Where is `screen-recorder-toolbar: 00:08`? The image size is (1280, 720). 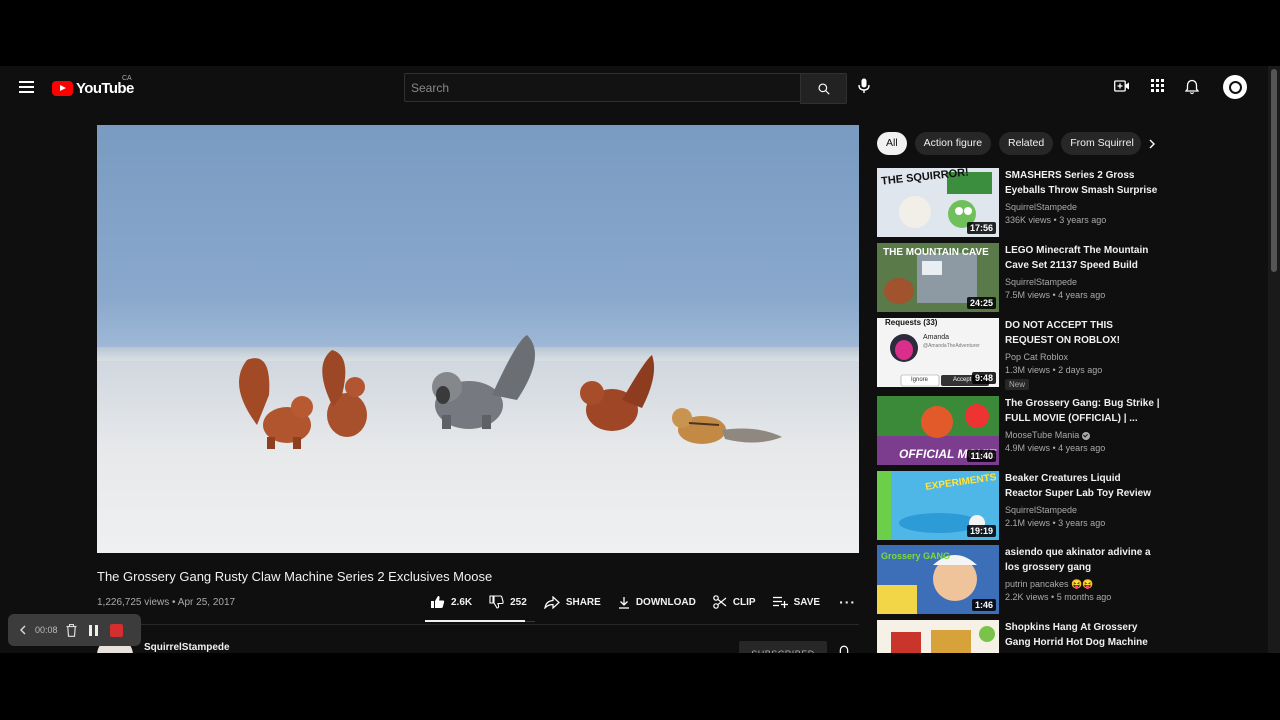
screen-recorder-toolbar: 00:08 is located at coordinates (74, 630).